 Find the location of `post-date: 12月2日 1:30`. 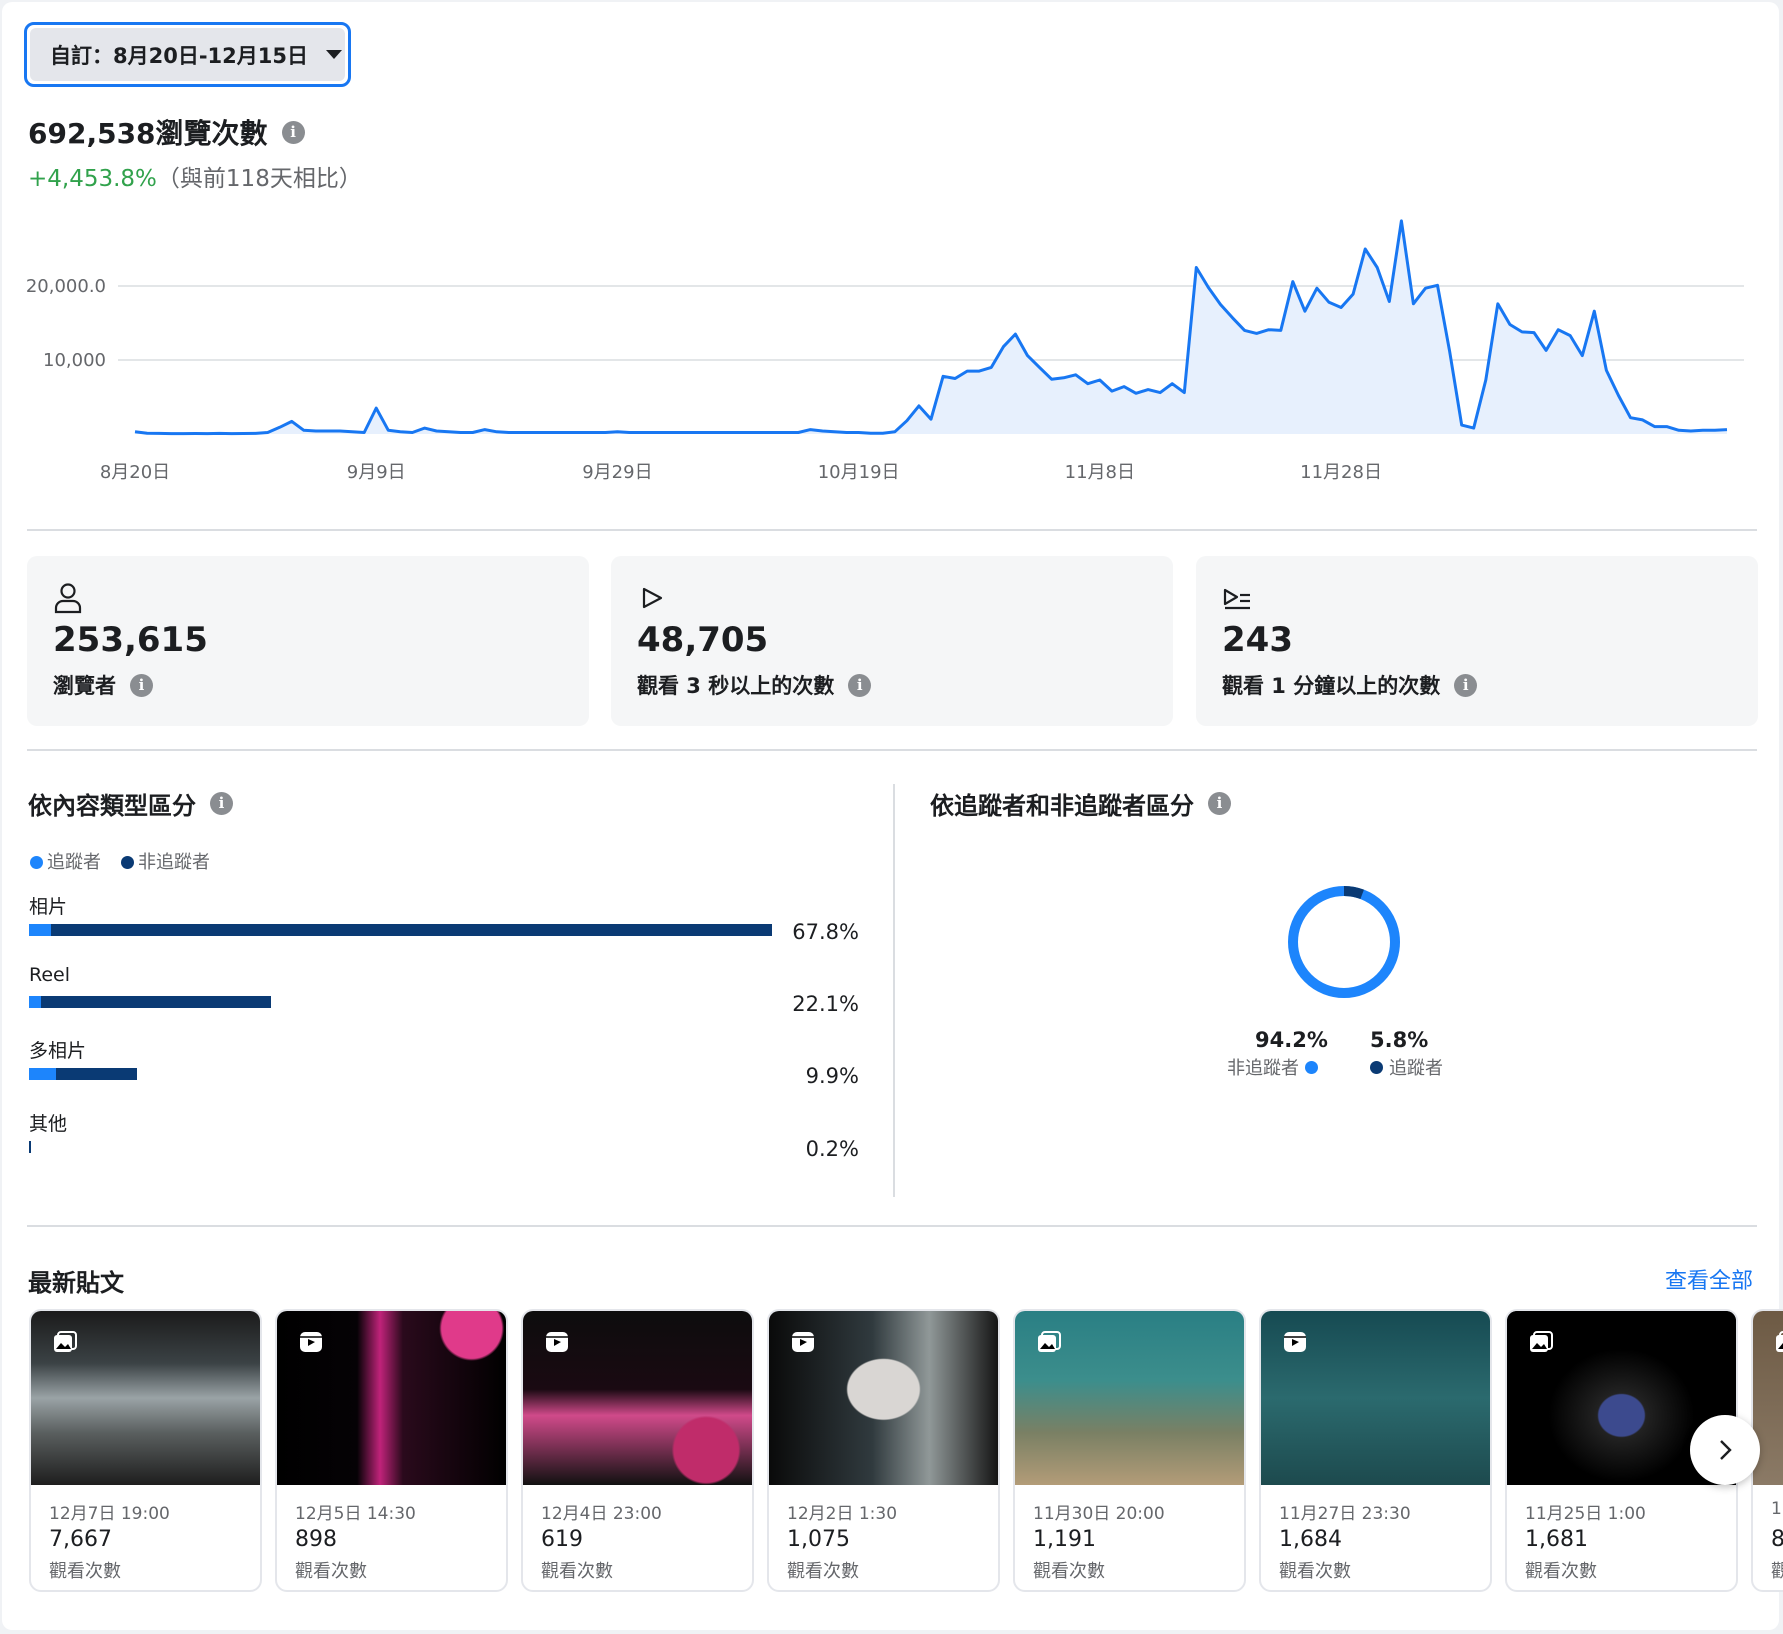

post-date: 12月2日 1:30 is located at coordinates (842, 1514).